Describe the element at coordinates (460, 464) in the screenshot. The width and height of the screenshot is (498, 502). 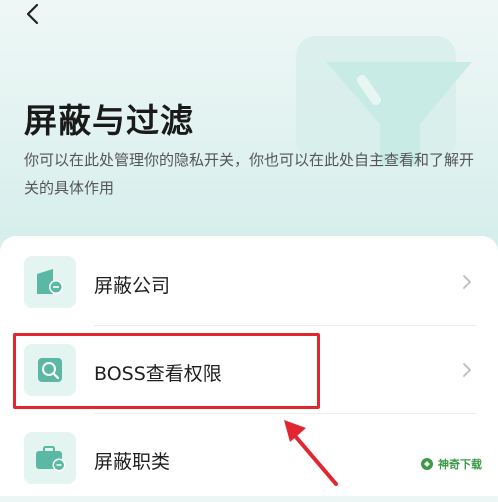
I see `watermark-text: 神奇下载` at that location.